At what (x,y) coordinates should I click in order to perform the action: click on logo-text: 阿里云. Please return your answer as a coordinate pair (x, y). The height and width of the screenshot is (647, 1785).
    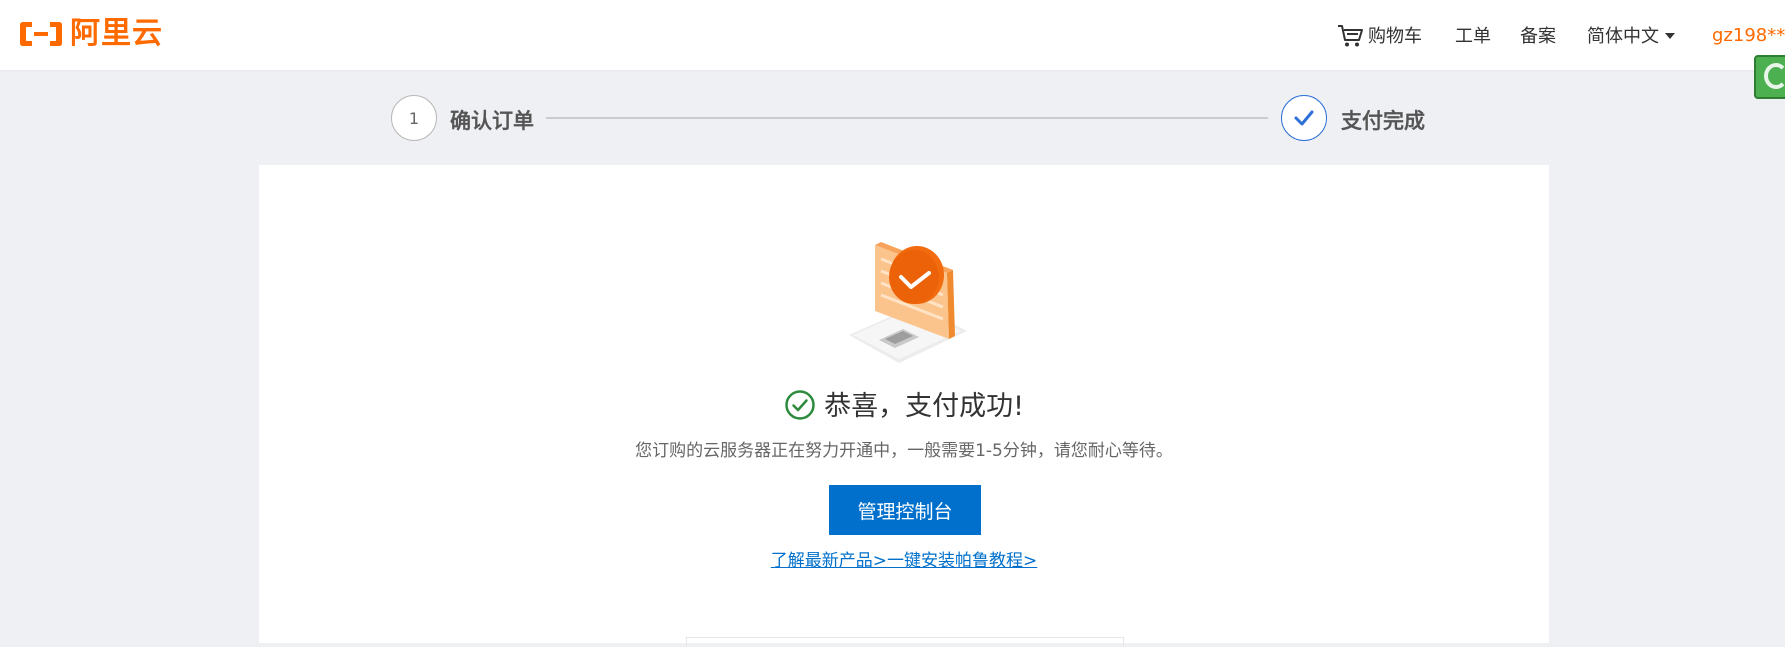
    Looking at the image, I should click on (116, 33).